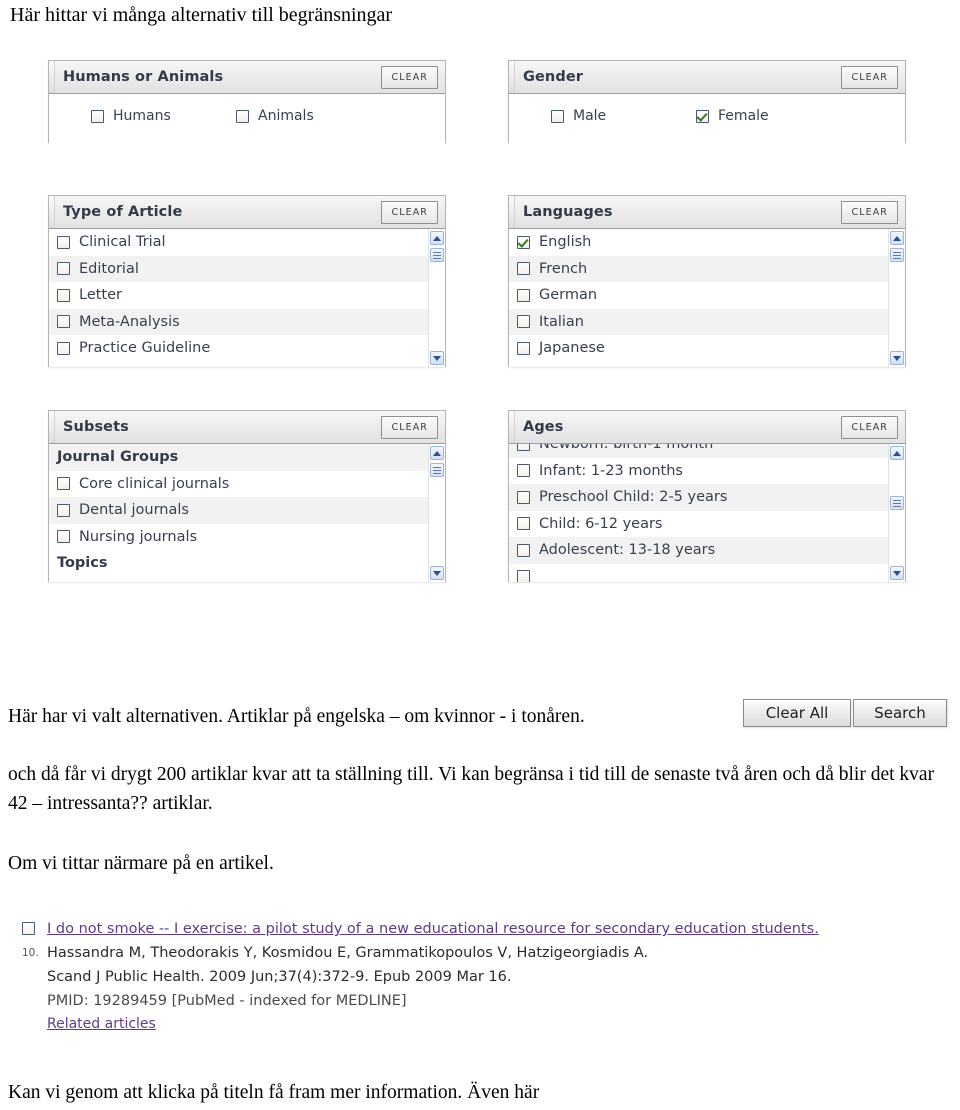 Image resolution: width=960 pixels, height=1110 pixels. Describe the element at coordinates (590, 524) in the screenshot. I see `checkbox-item-child: Child: 6-12 years` at that location.